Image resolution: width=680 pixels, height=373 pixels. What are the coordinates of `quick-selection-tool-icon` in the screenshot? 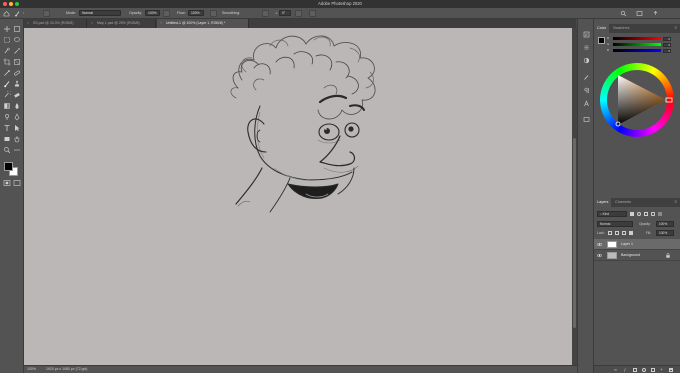 It's located at (7, 51).